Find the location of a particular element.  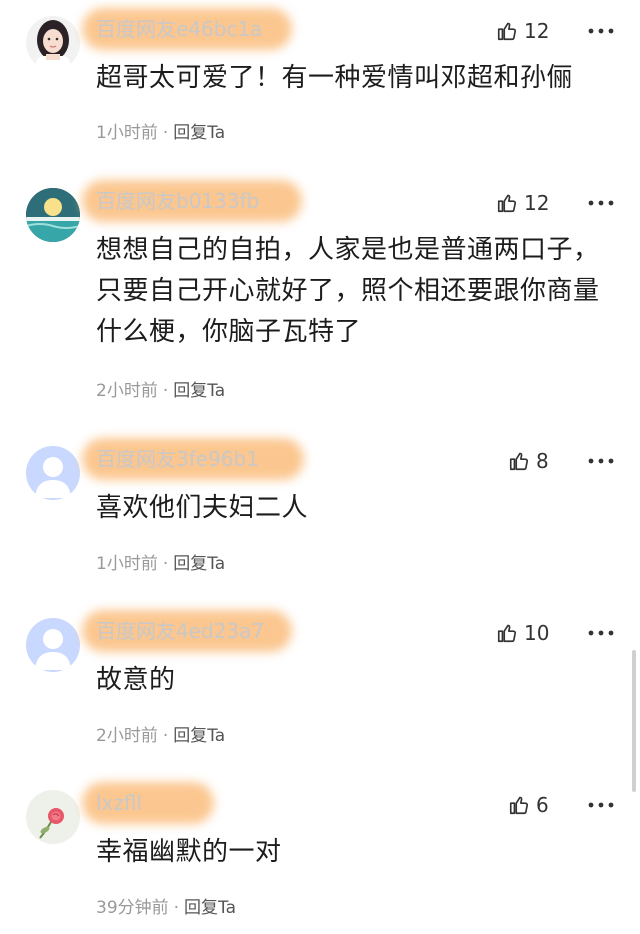

username: 百度网友b0133fb is located at coordinates (192, 201).